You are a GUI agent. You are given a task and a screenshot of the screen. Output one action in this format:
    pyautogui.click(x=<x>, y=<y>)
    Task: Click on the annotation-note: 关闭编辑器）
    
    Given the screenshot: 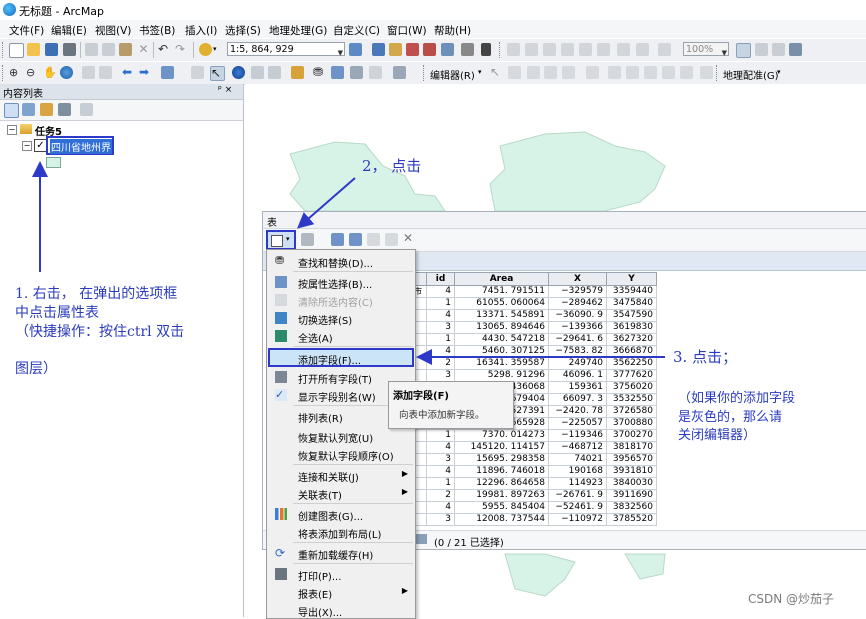 What is the action you would take?
    pyautogui.click(x=717, y=435)
    